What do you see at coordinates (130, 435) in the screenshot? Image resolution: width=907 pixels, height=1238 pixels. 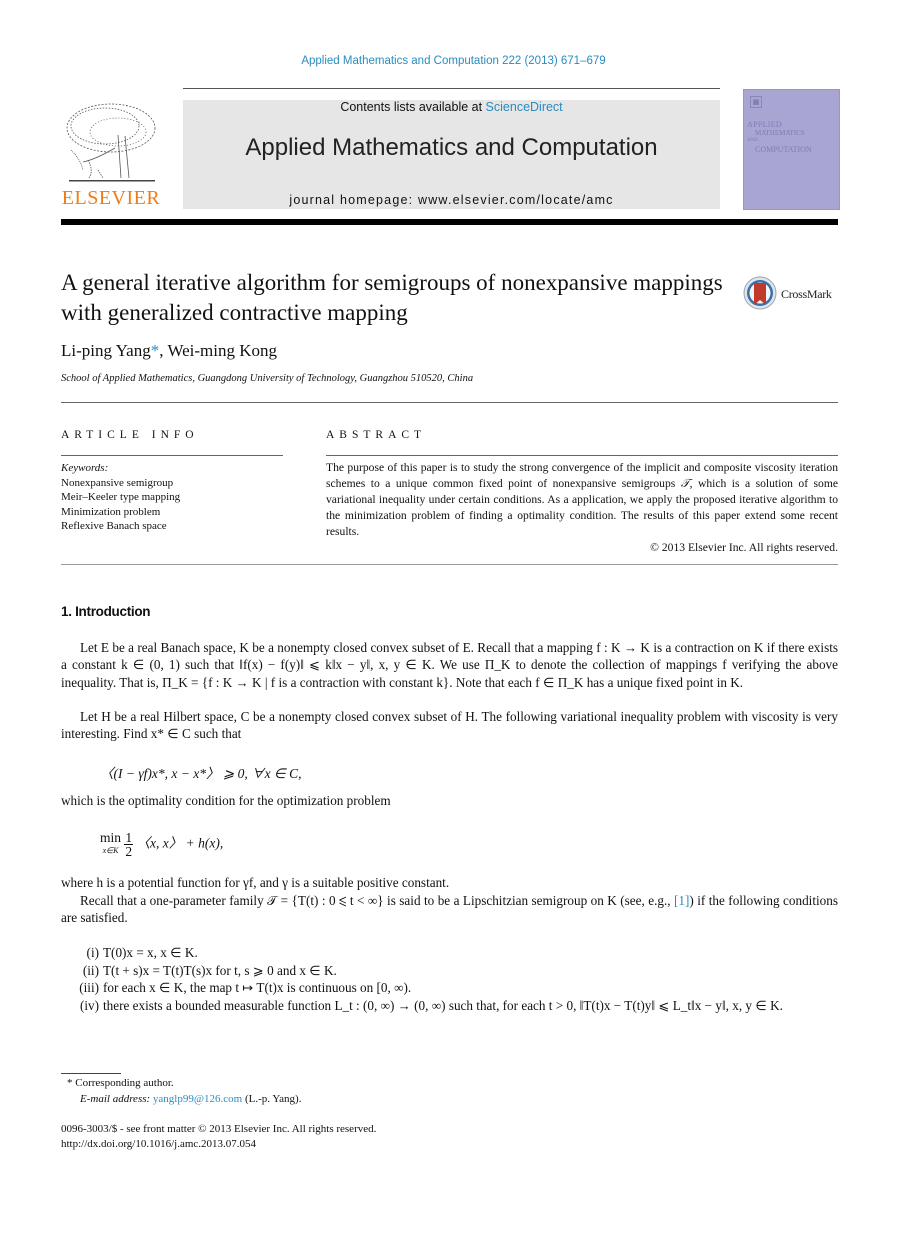 I see `article-info-heading: ARTICLE INFO` at bounding box center [130, 435].